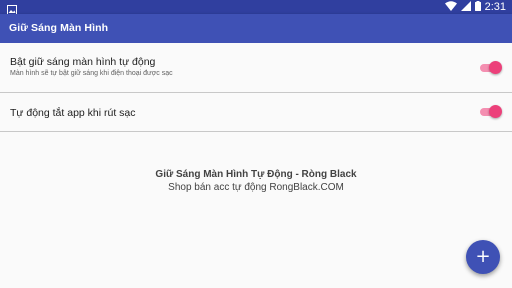  What do you see at coordinates (256, 174) in the screenshot?
I see `credits-title: Giữ Sáng Màn Hình Tự Động - Ròng Black` at bounding box center [256, 174].